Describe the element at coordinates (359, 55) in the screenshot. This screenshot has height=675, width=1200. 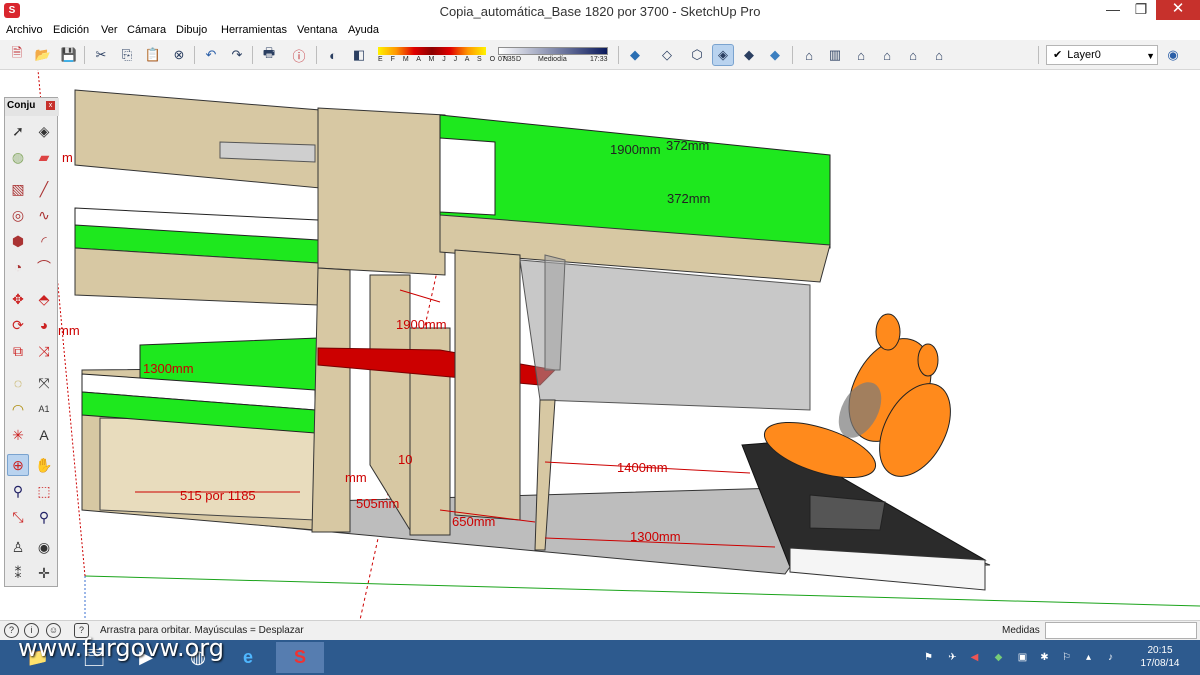
I see `fog-icon: ◧` at that location.